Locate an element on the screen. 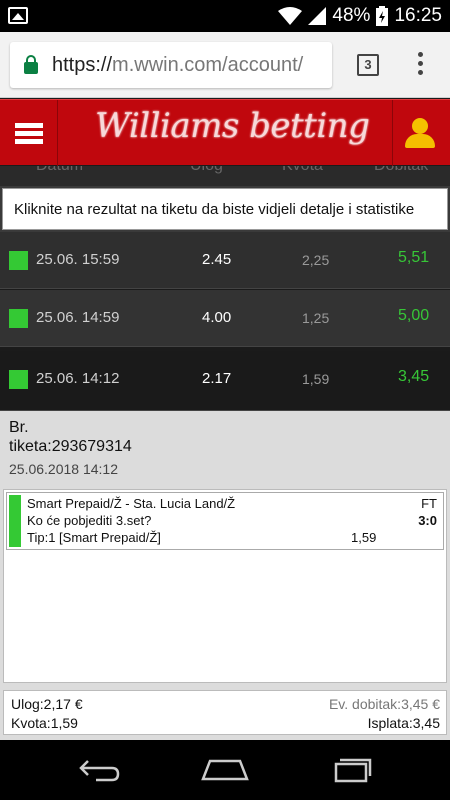  user-account-icon is located at coordinates (421, 133).